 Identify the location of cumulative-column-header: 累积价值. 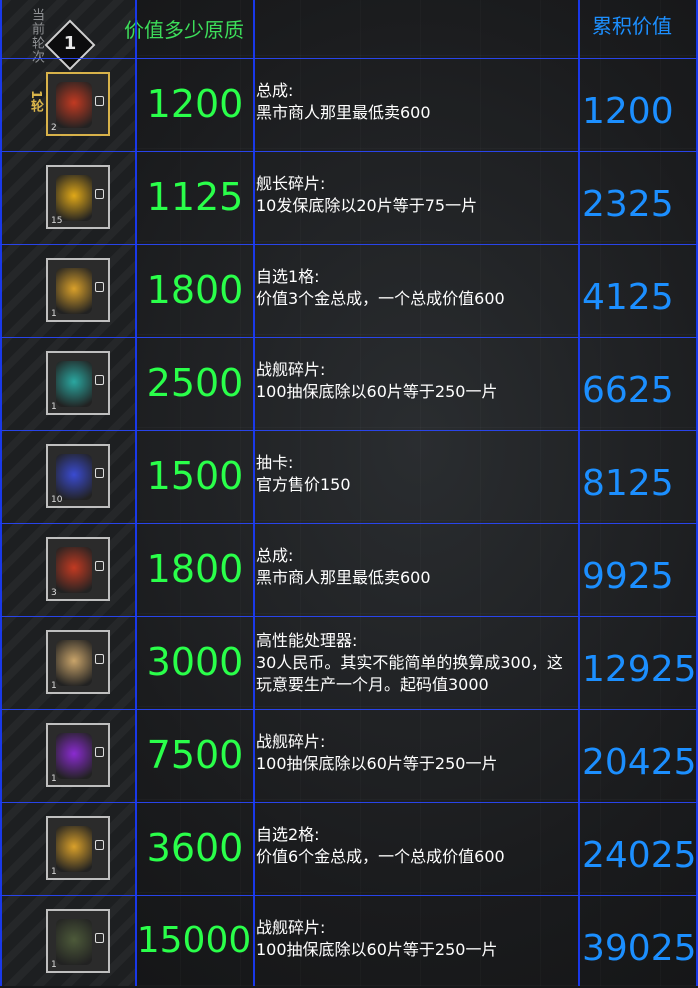
(632, 26).